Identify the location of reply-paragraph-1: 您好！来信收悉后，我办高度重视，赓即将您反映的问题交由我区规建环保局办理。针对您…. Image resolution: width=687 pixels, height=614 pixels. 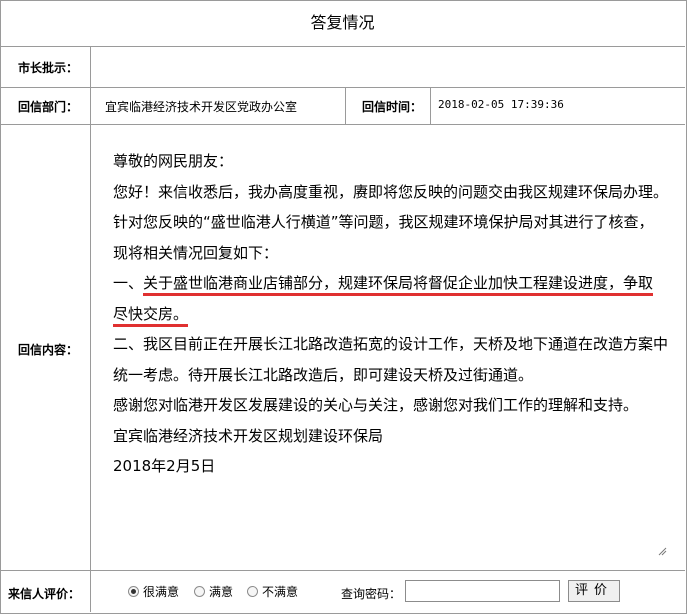
(391, 222).